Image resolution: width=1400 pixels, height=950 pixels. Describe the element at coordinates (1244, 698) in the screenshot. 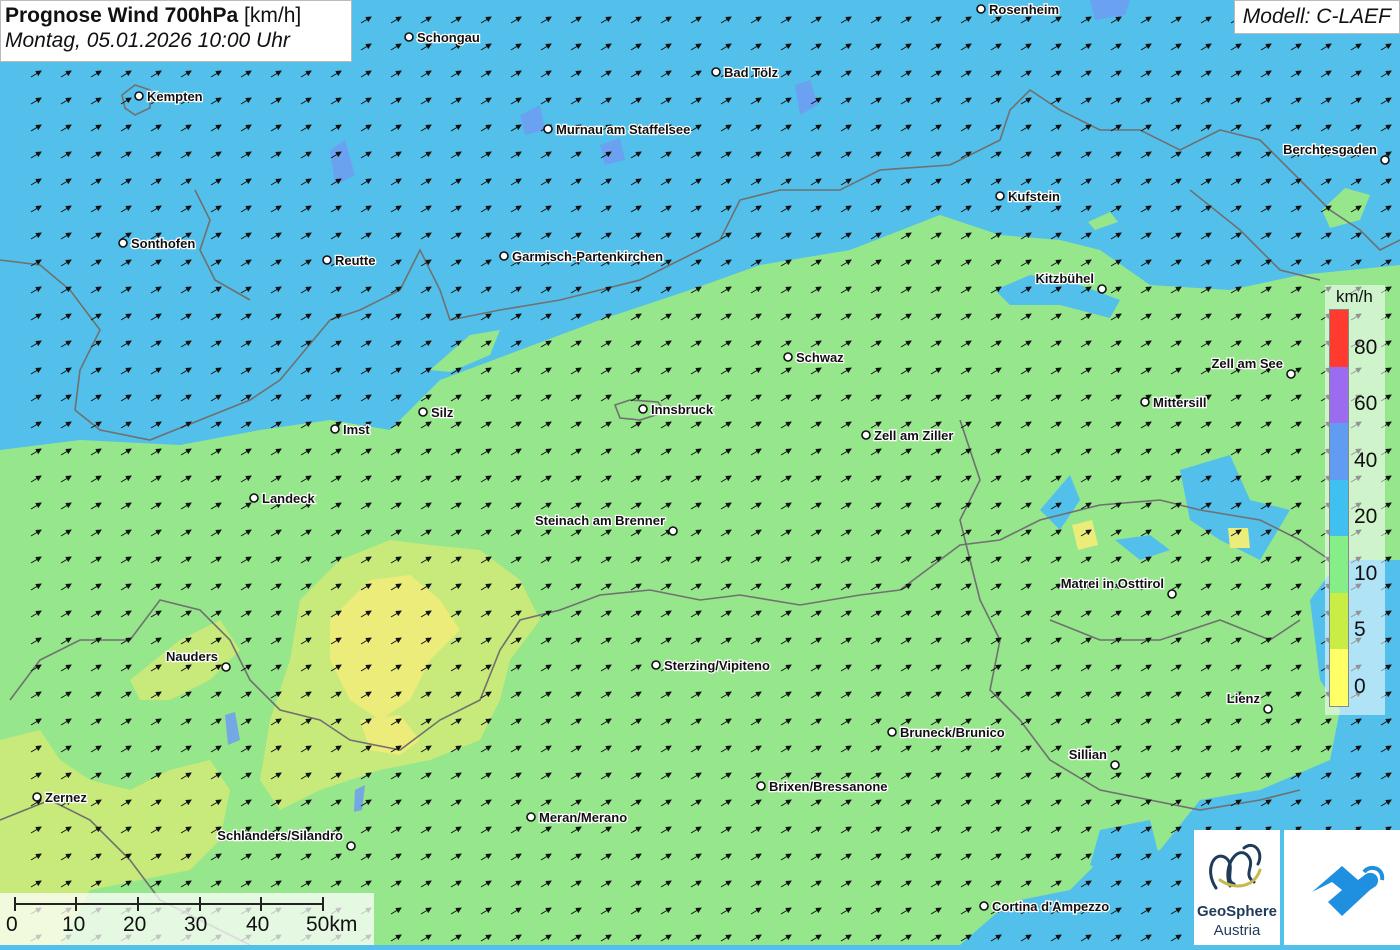

I see `city-label: Lienz` at that location.